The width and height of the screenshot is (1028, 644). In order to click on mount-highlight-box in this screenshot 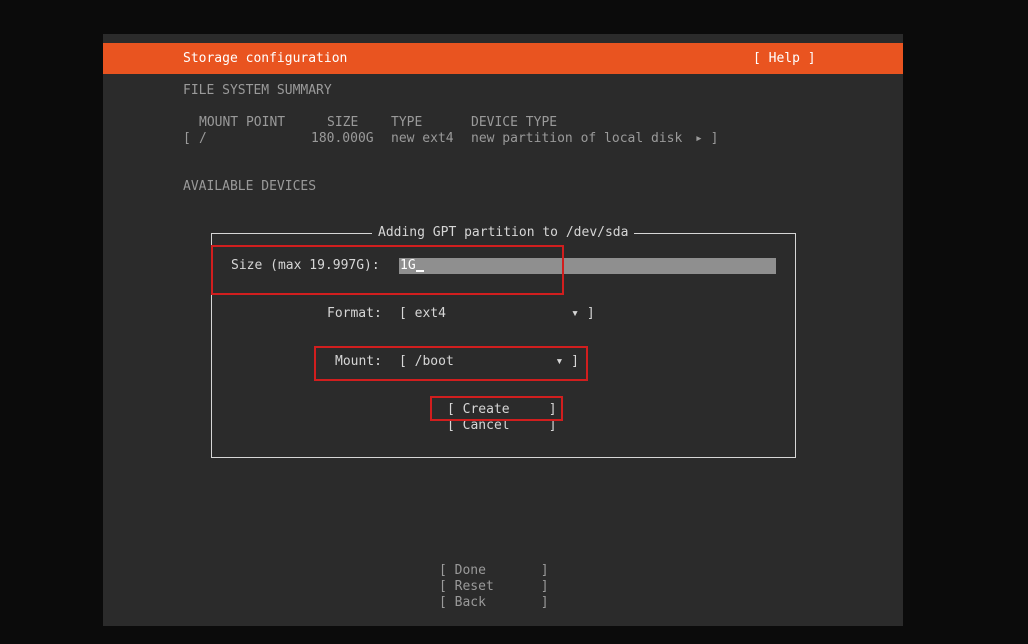, I will do `click(451, 363)`.